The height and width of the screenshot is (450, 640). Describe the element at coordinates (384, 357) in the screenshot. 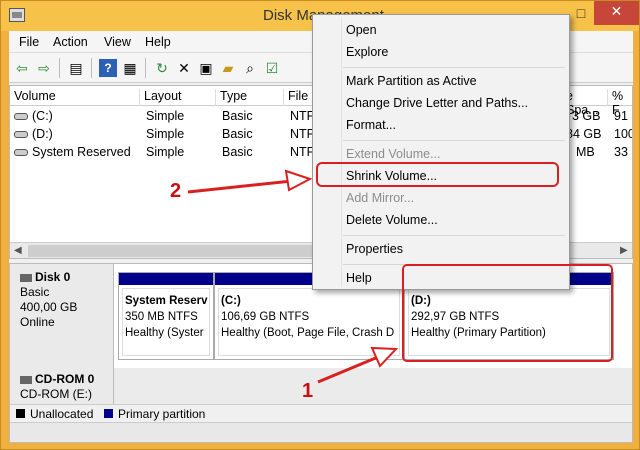

I see `arrow-1-head` at that location.